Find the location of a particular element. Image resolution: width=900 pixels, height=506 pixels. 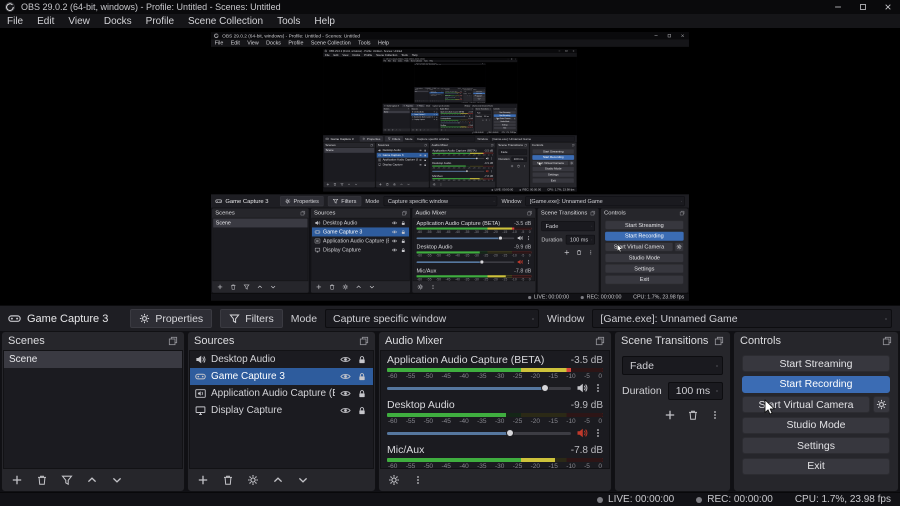

source-row: Application Audio Capture (BETA) is located at coordinates (281, 393).